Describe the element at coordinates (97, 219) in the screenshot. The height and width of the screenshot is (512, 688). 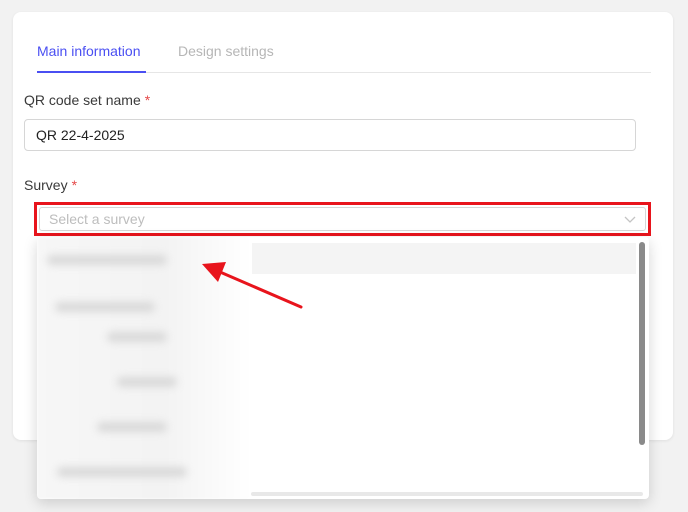
I see `survey-select-placeholder: Select a survey` at that location.